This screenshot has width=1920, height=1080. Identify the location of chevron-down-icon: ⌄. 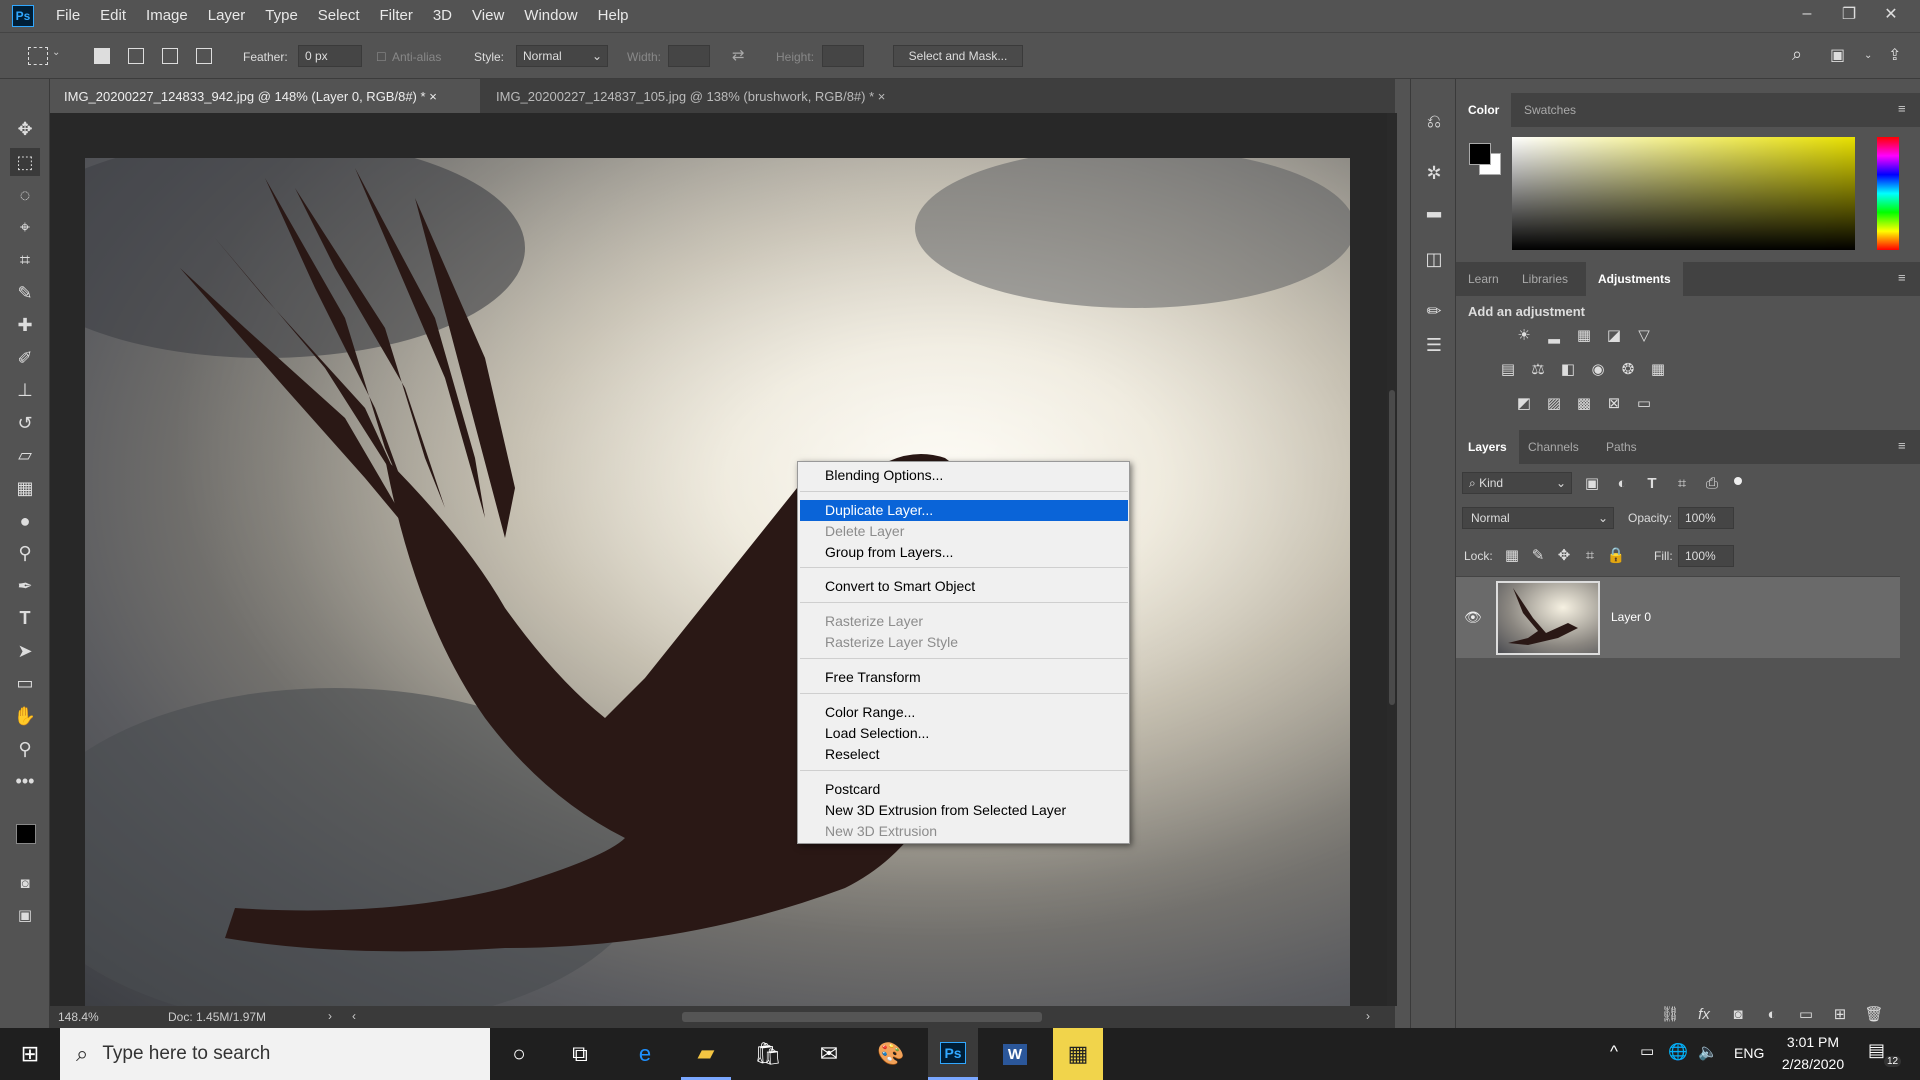
(56, 52).